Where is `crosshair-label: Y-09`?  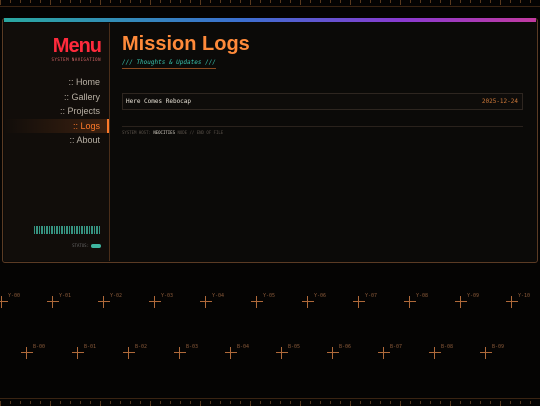
crosshair-label: Y-09 is located at coordinates (473, 296).